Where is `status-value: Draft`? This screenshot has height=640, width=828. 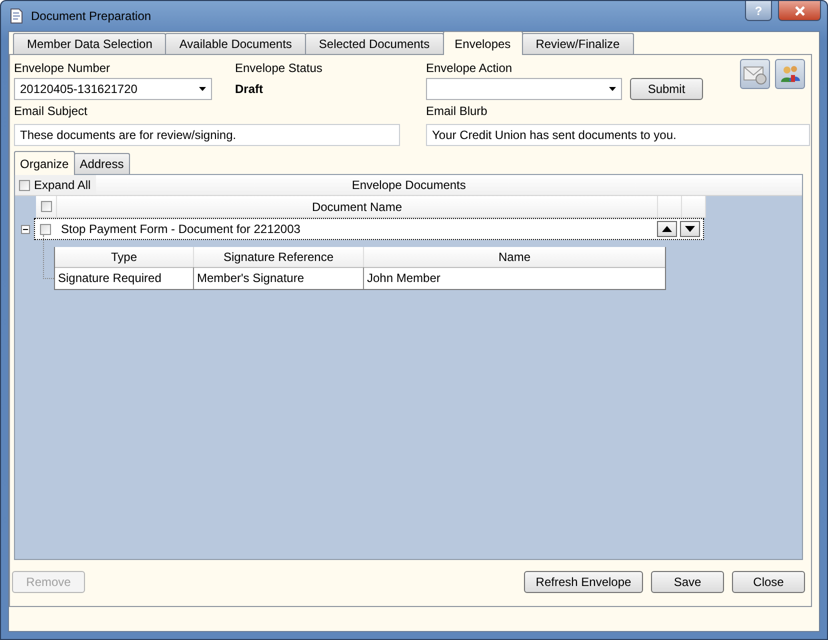
status-value: Draft is located at coordinates (249, 89).